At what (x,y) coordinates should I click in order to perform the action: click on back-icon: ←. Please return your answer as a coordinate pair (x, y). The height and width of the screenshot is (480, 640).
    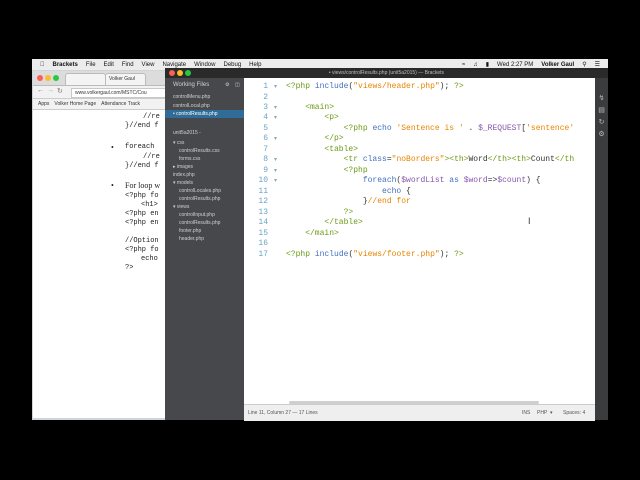
    Looking at the image, I should click on (40, 90).